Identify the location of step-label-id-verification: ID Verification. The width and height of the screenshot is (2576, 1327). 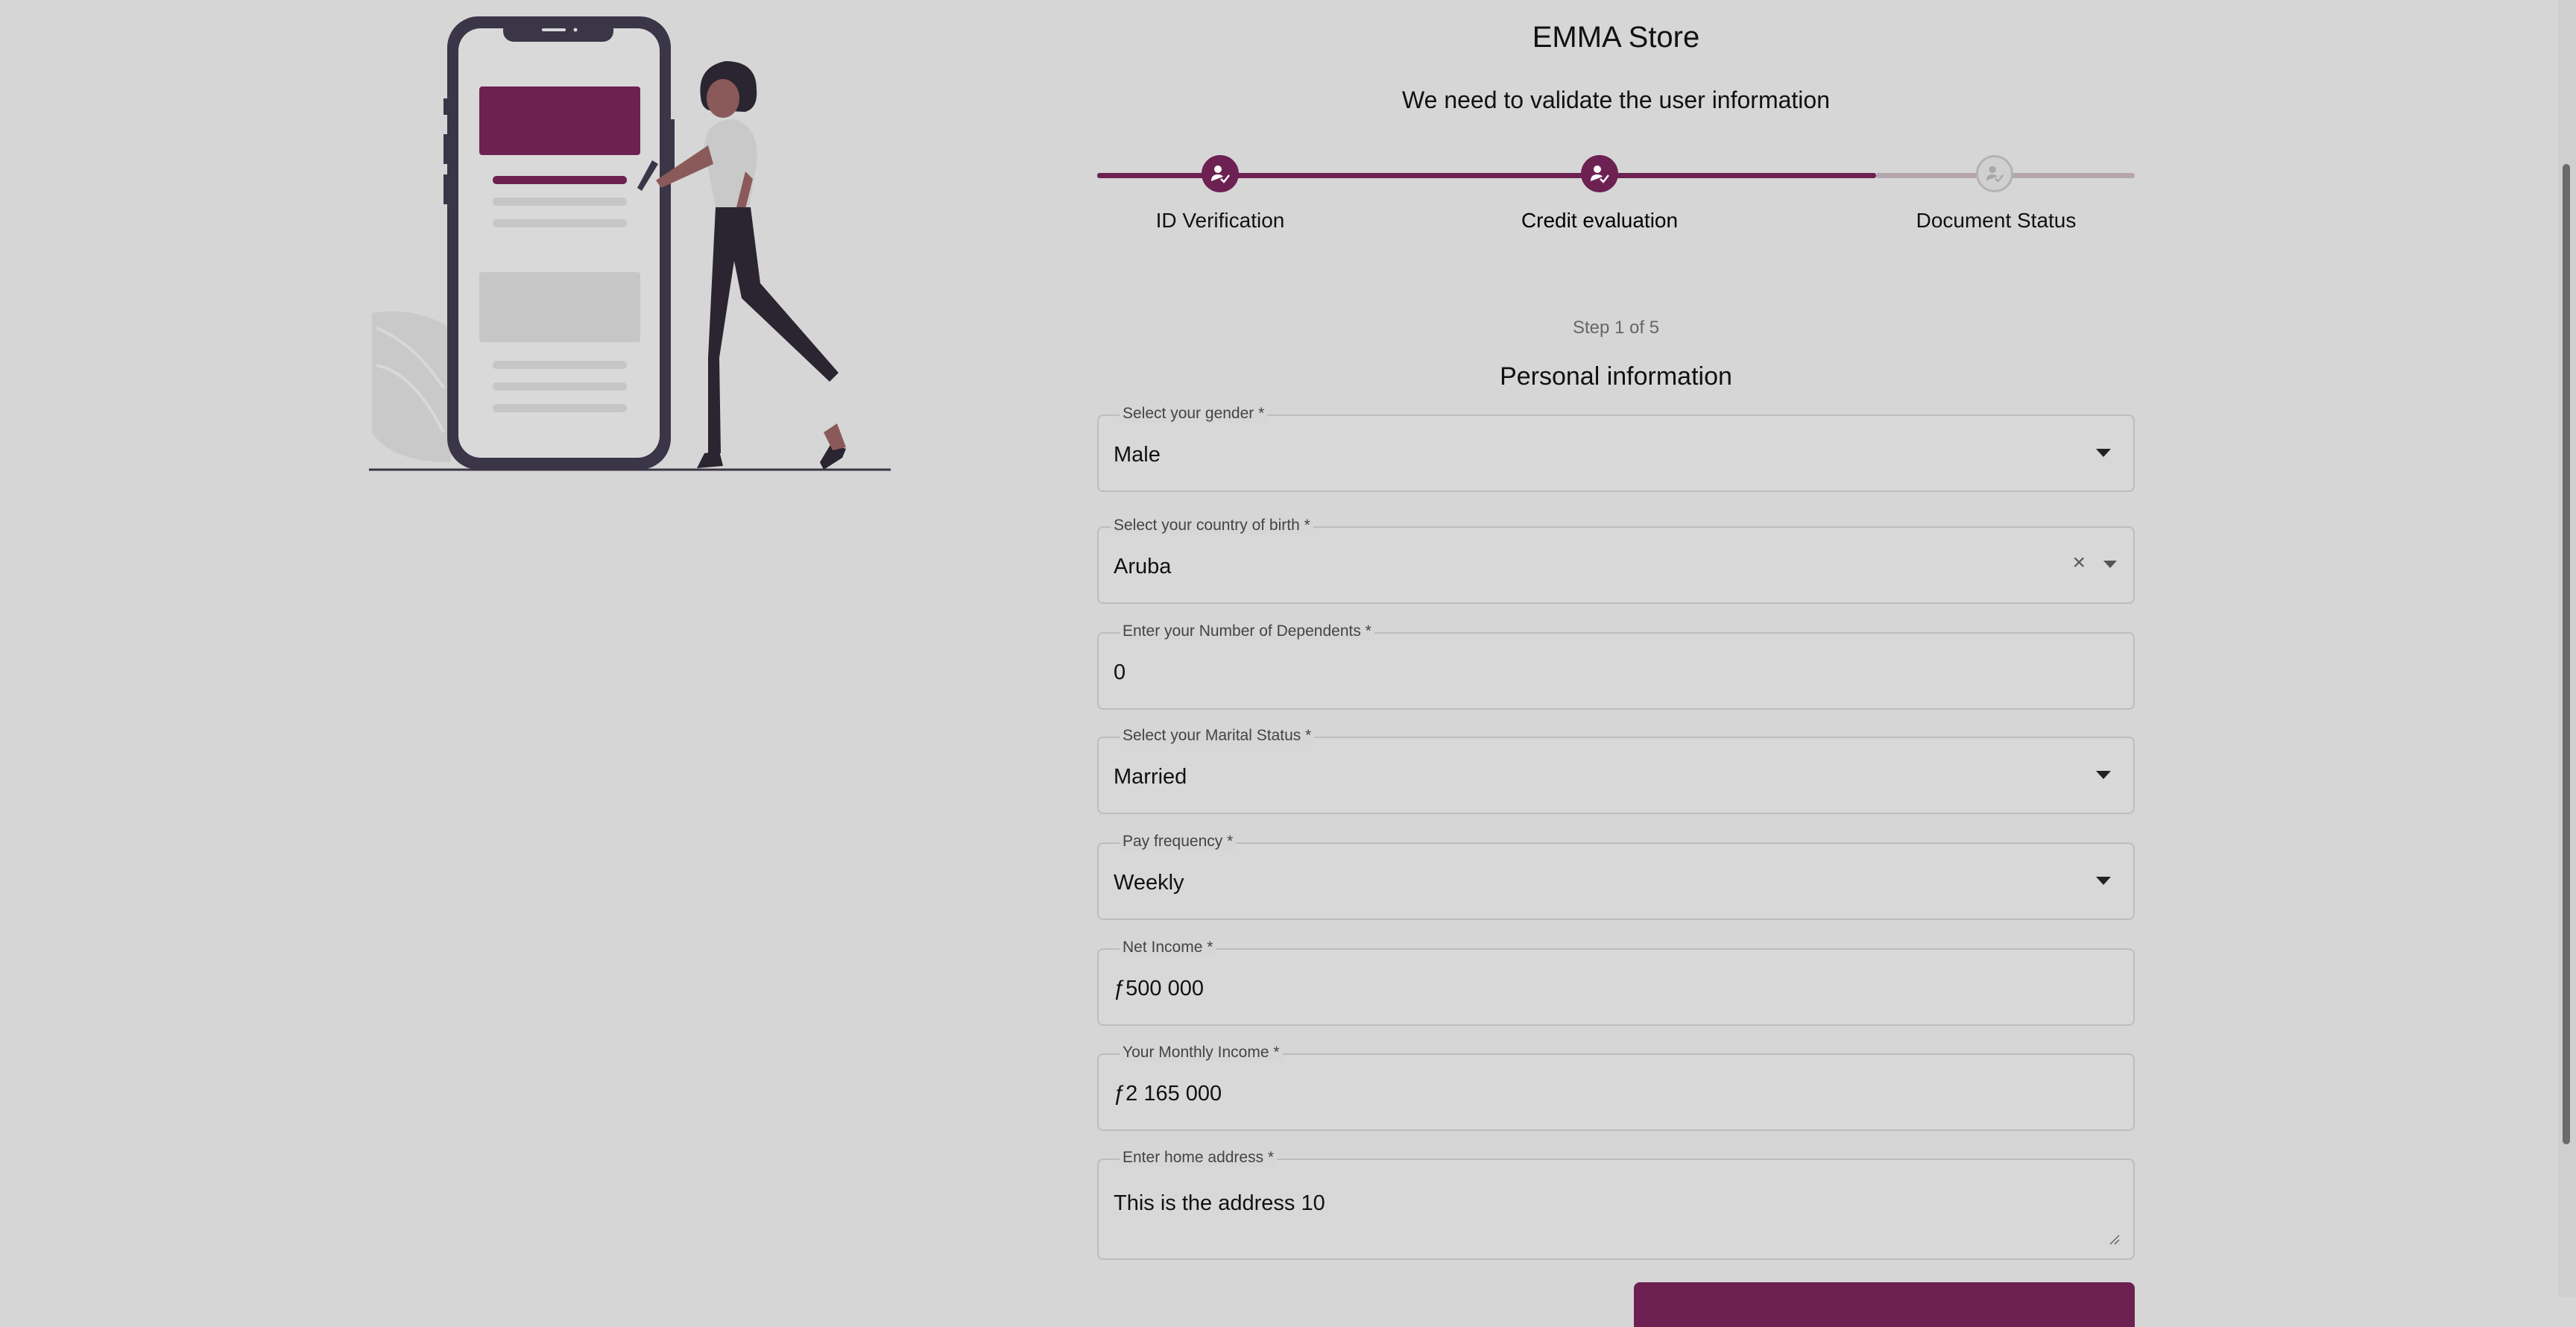
(1220, 221).